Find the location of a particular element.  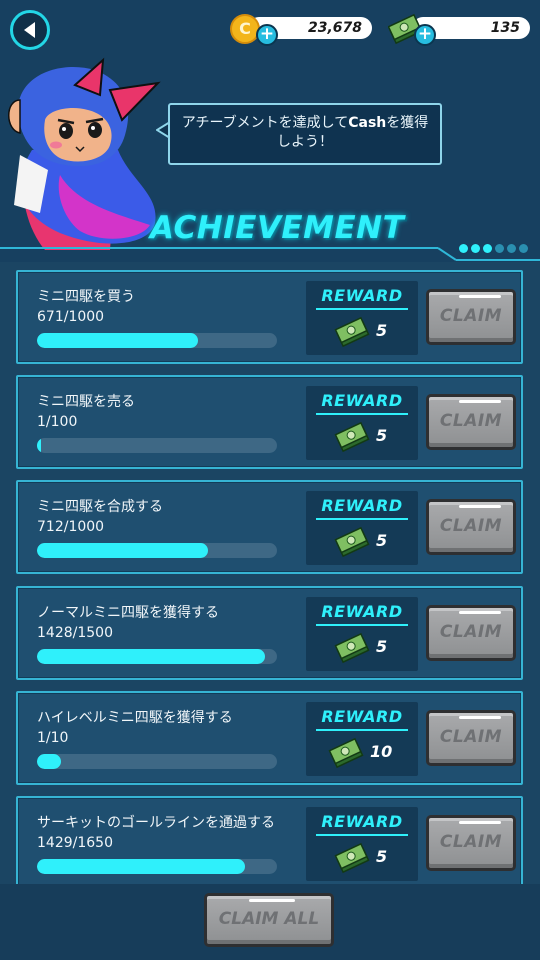

back-button is located at coordinates (30, 30).